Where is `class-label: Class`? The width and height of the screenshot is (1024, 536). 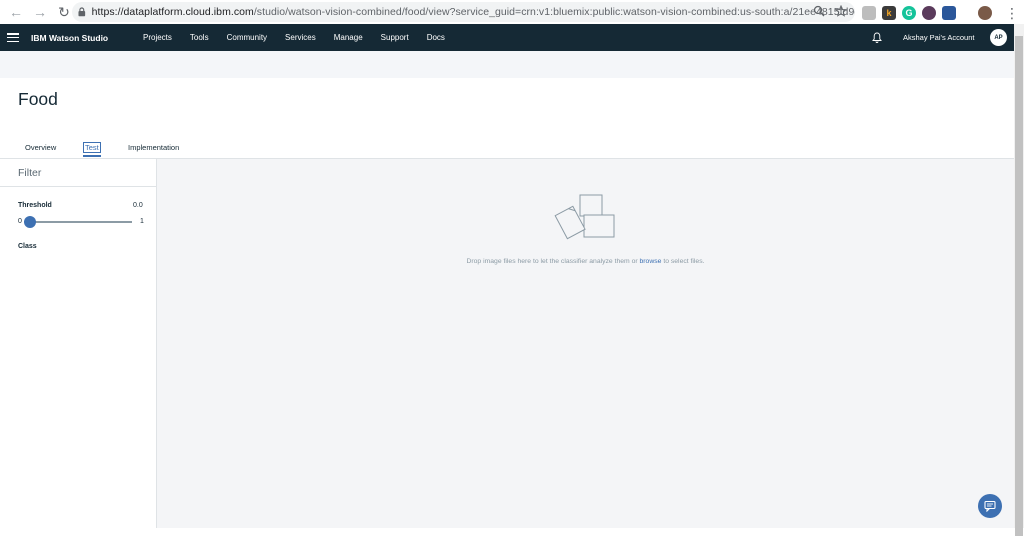 class-label: Class is located at coordinates (27, 246).